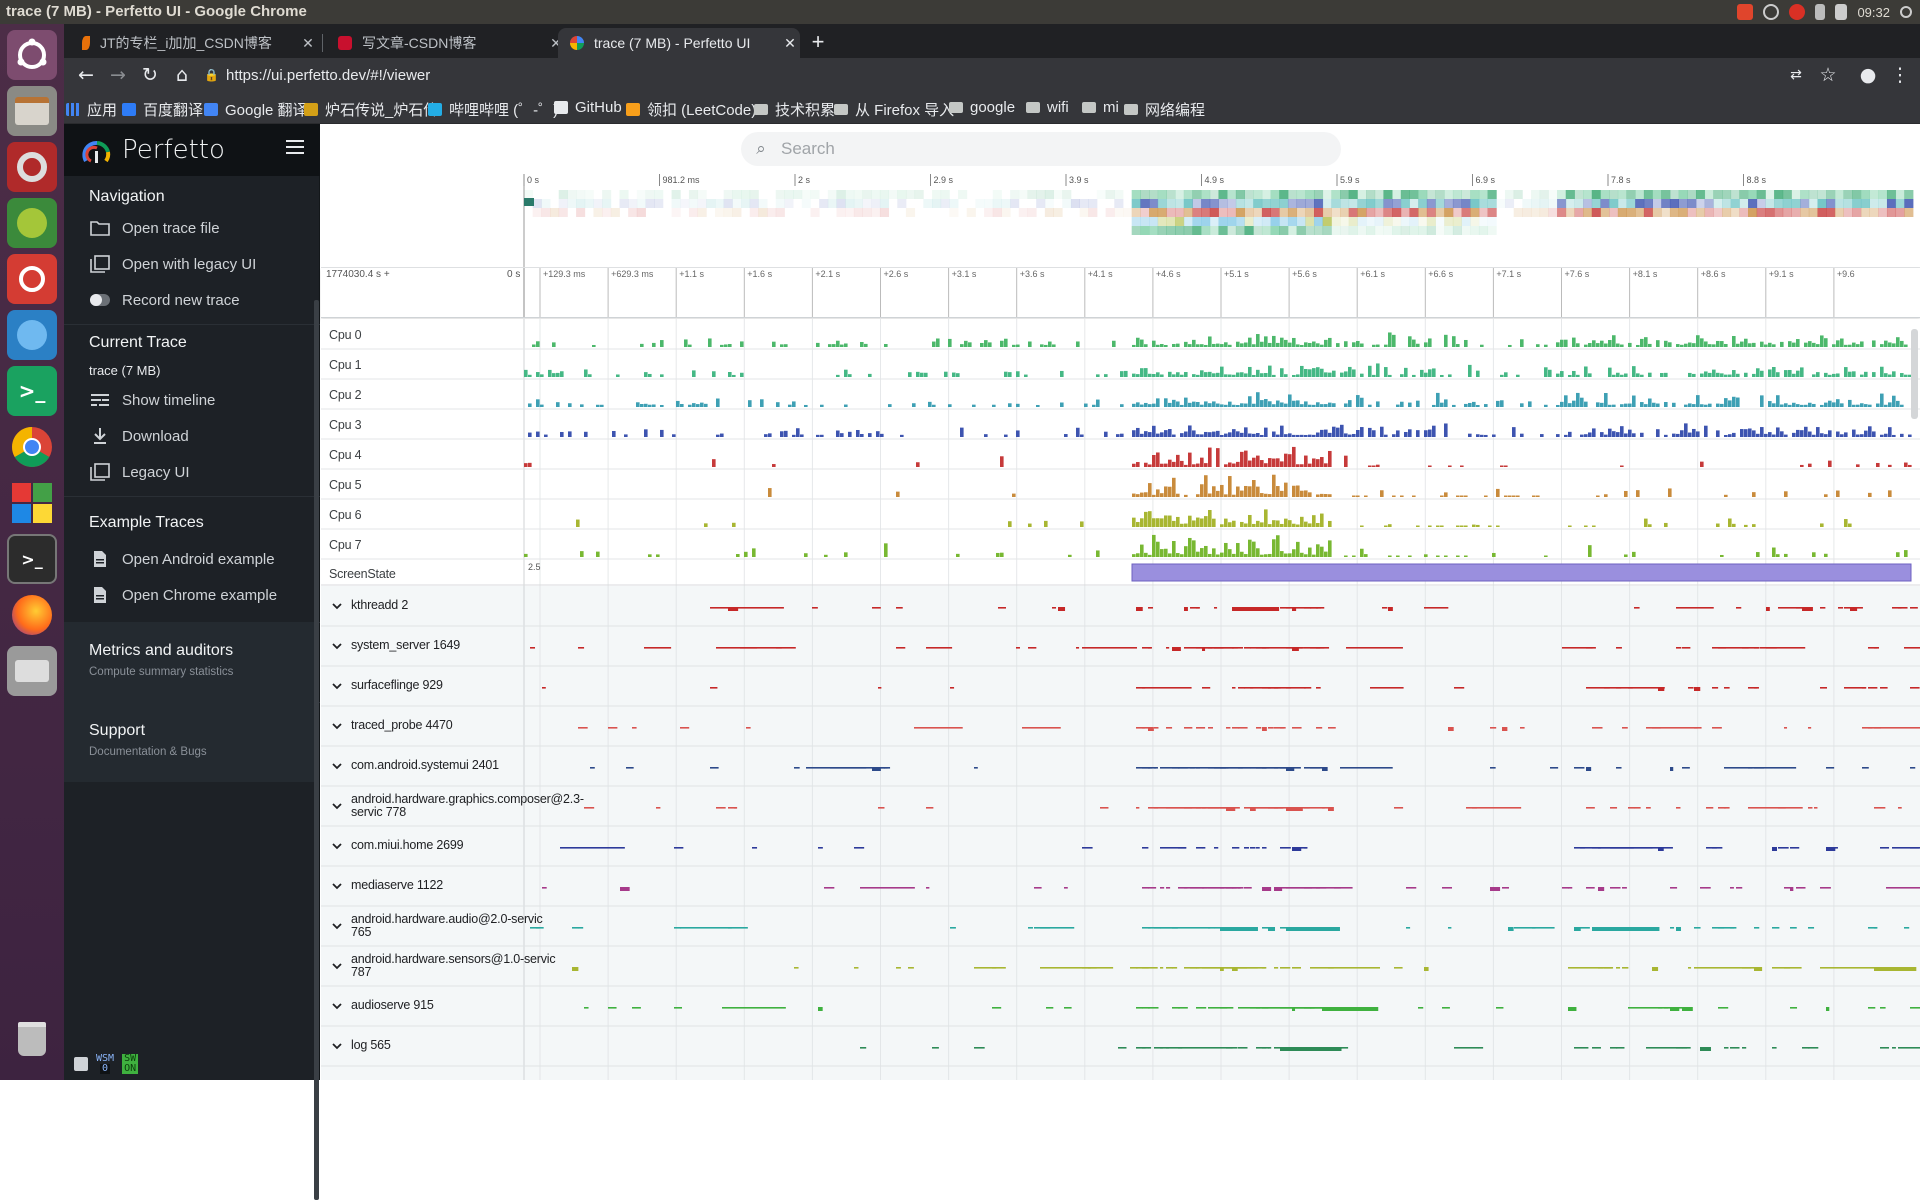 The height and width of the screenshot is (1200, 1920). Describe the element at coordinates (32, 167) in the screenshot. I see `settings-icon` at that location.